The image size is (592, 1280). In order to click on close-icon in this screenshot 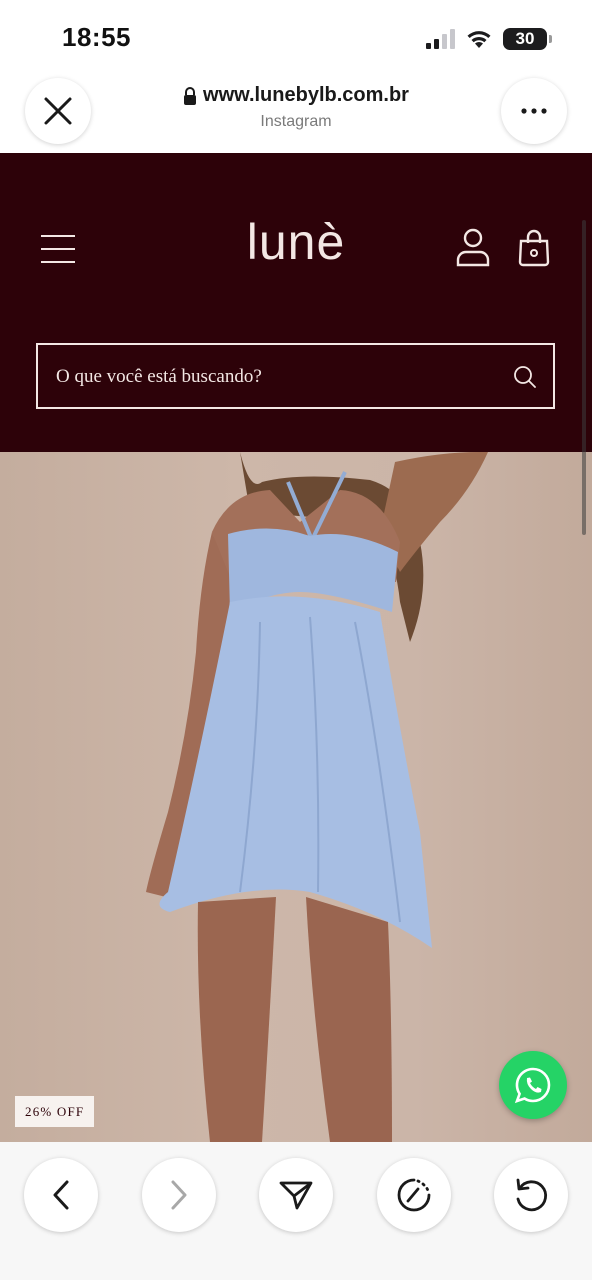, I will do `click(58, 111)`.